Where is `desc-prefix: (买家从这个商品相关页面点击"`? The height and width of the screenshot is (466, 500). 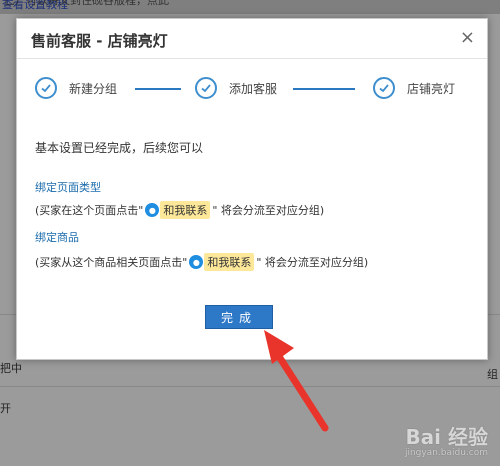 desc-prefix: (买家从这个商品相关页面点击" is located at coordinates (111, 262).